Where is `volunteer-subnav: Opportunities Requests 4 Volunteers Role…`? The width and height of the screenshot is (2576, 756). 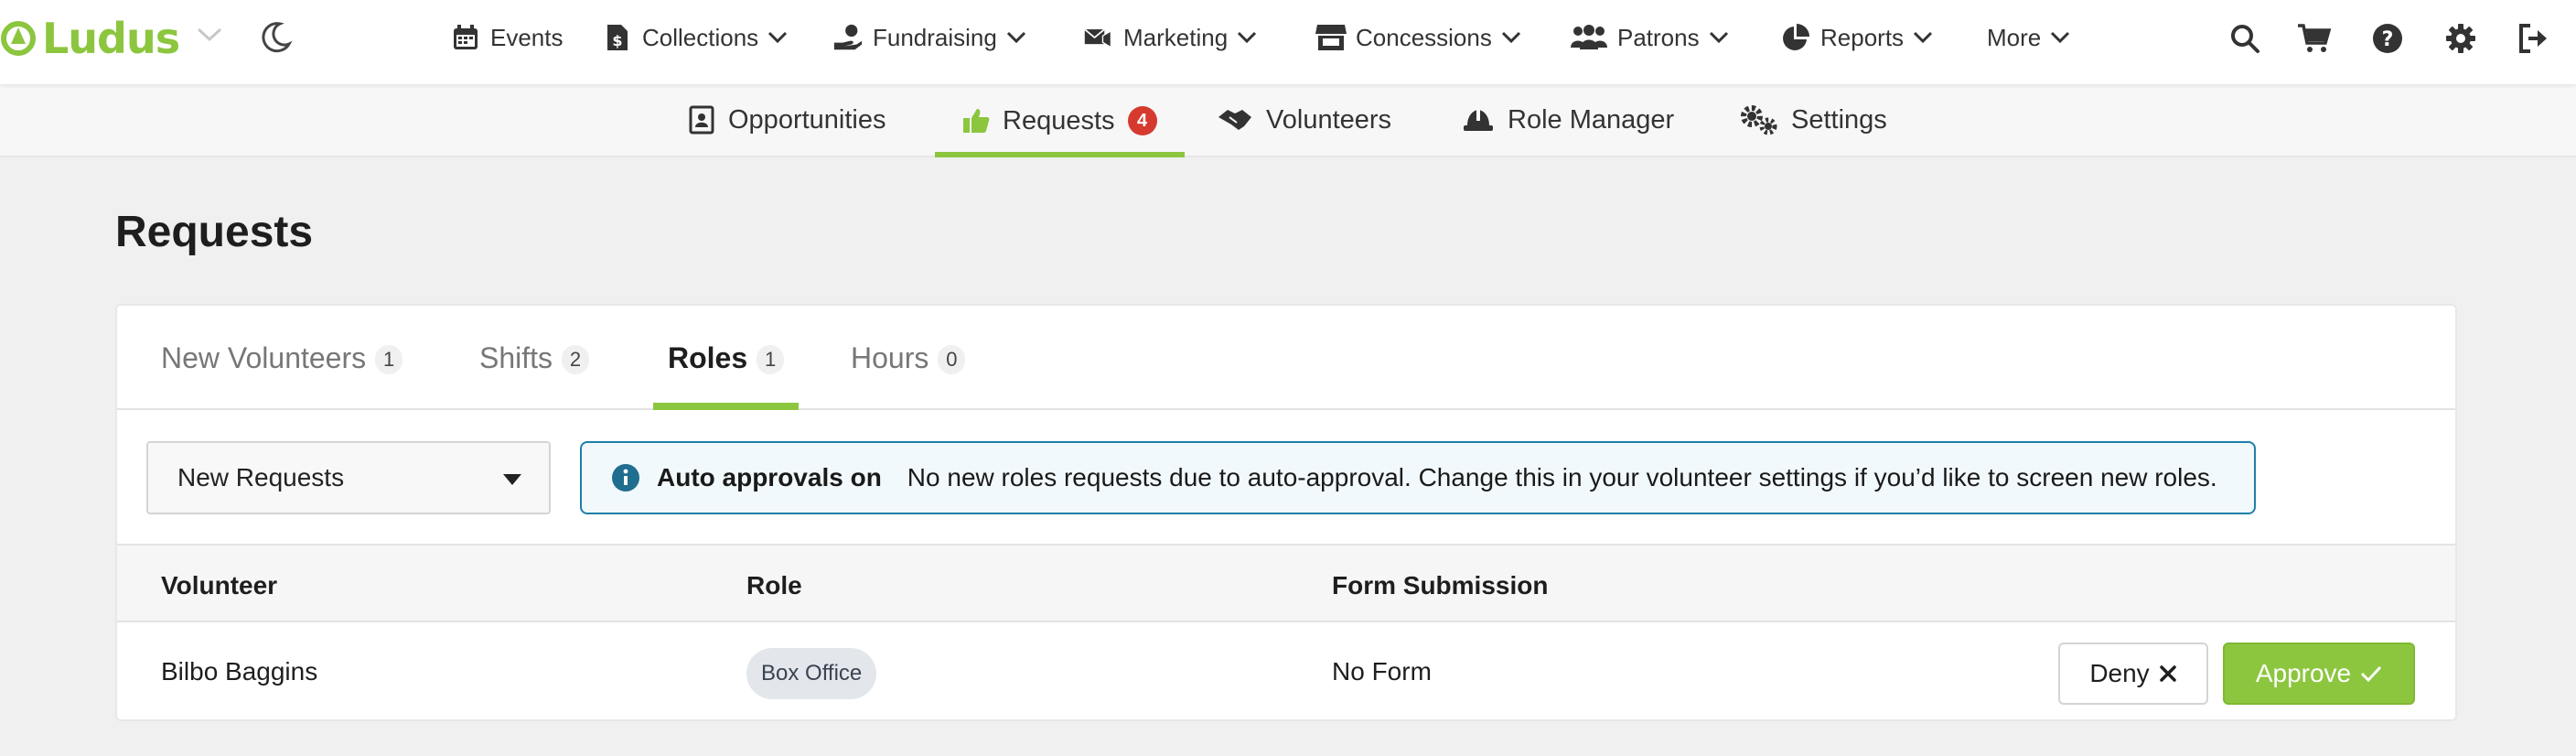
volunteer-subnav: Opportunities Requests 4 Volunteers Role… is located at coordinates (1288, 120).